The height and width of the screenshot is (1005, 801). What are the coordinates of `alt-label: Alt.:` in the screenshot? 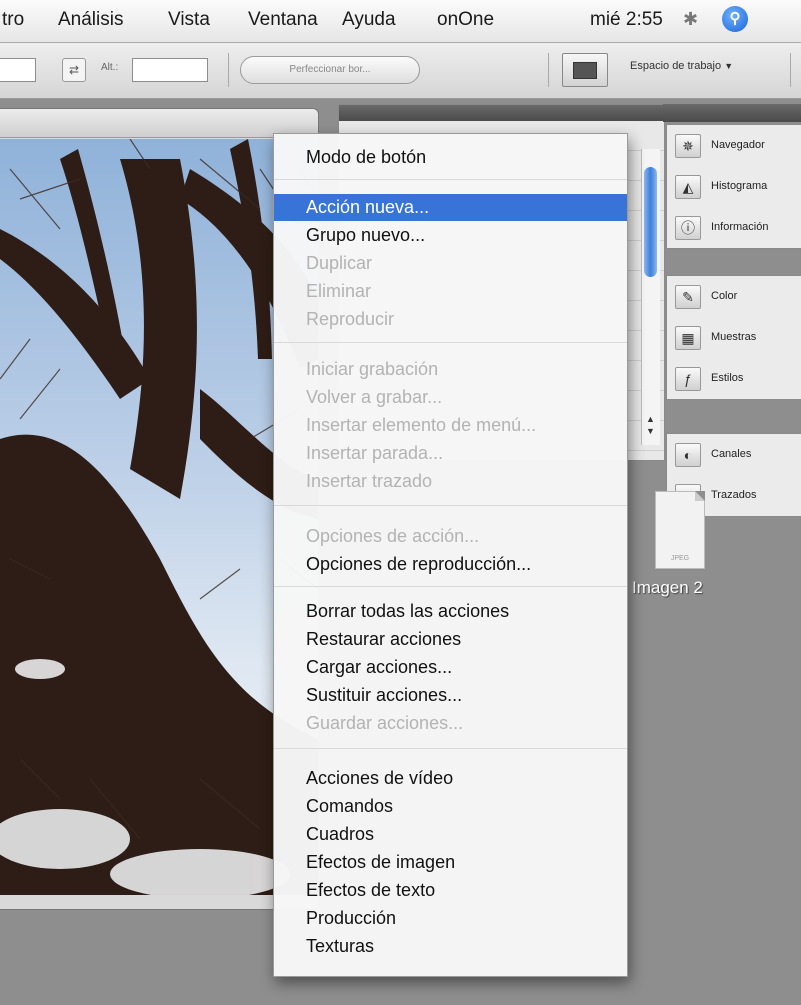 It's located at (110, 67).